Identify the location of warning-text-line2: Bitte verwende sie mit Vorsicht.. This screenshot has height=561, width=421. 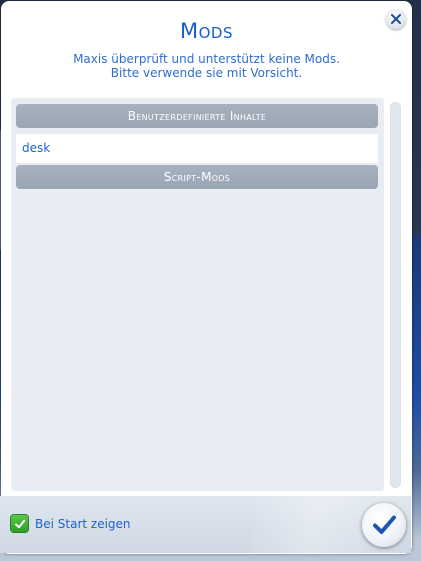
(206, 73).